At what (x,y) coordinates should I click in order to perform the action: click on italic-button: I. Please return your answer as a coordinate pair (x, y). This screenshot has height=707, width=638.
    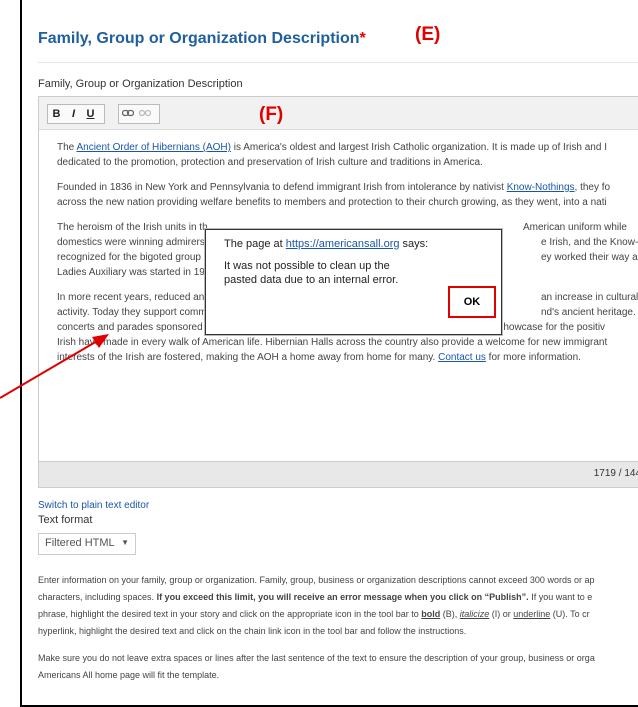
    Looking at the image, I should click on (73, 114).